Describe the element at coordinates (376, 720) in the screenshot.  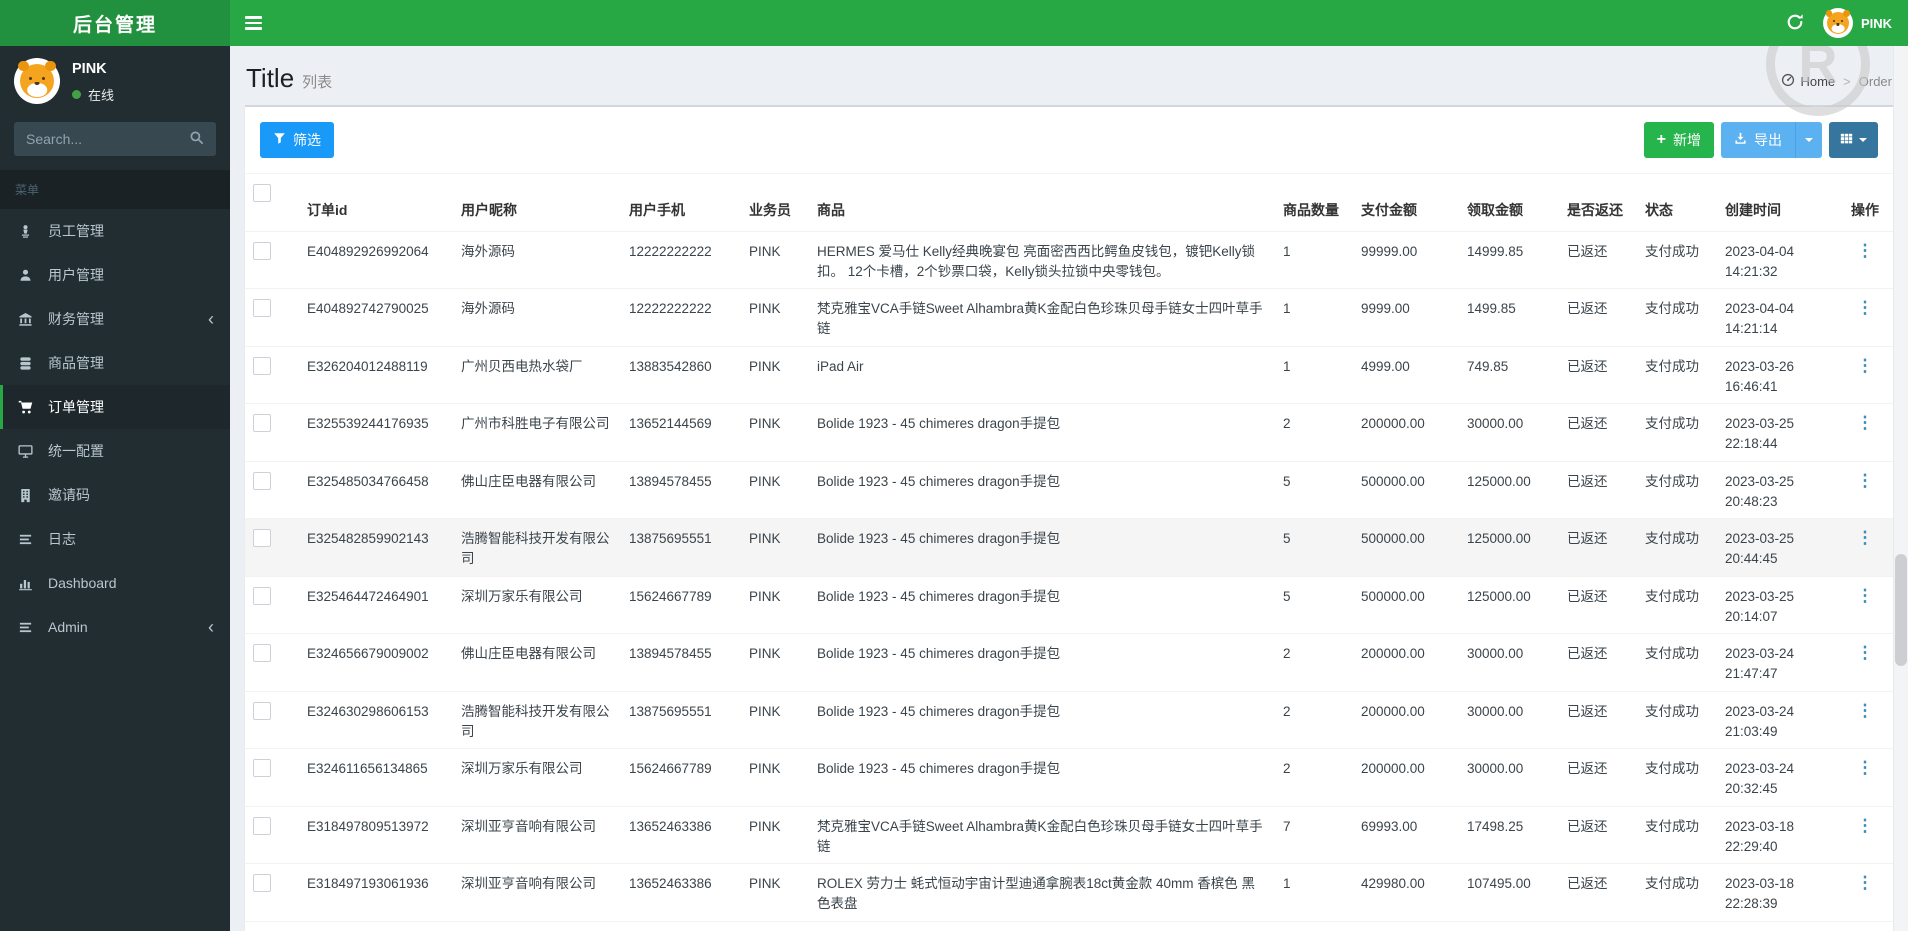
I see `cell-order-id: E324630298606153` at that location.